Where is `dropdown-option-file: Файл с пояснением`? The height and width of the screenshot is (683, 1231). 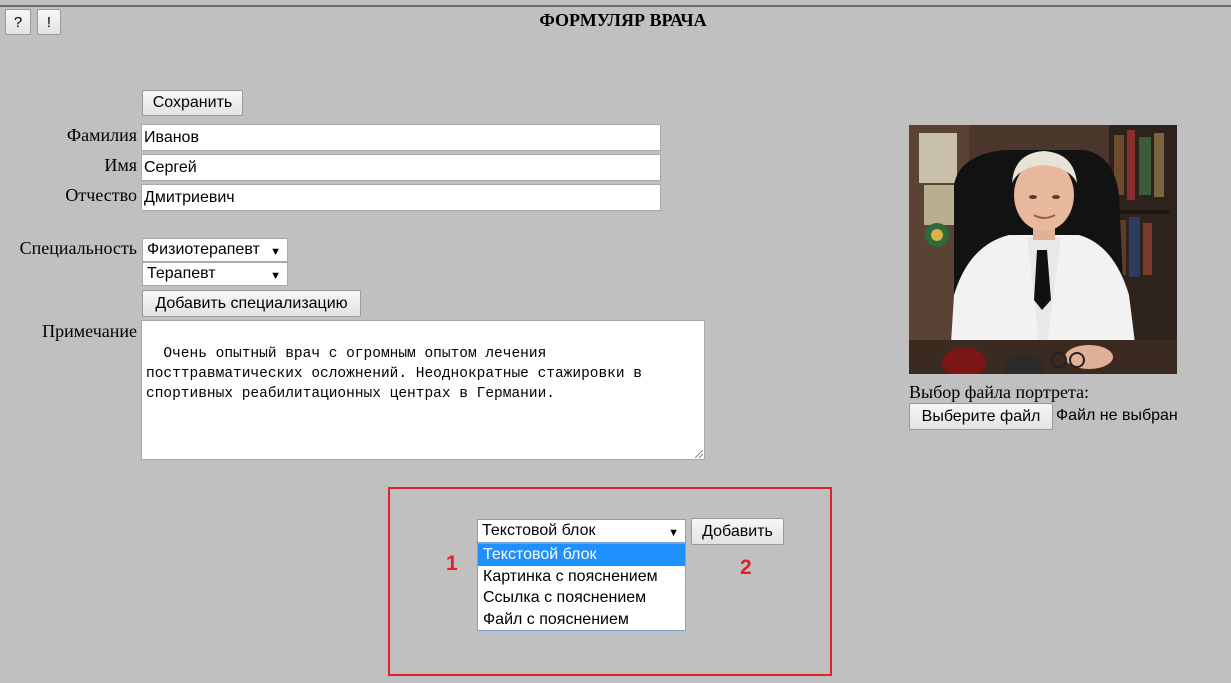 dropdown-option-file: Файл с пояснением is located at coordinates (581, 620).